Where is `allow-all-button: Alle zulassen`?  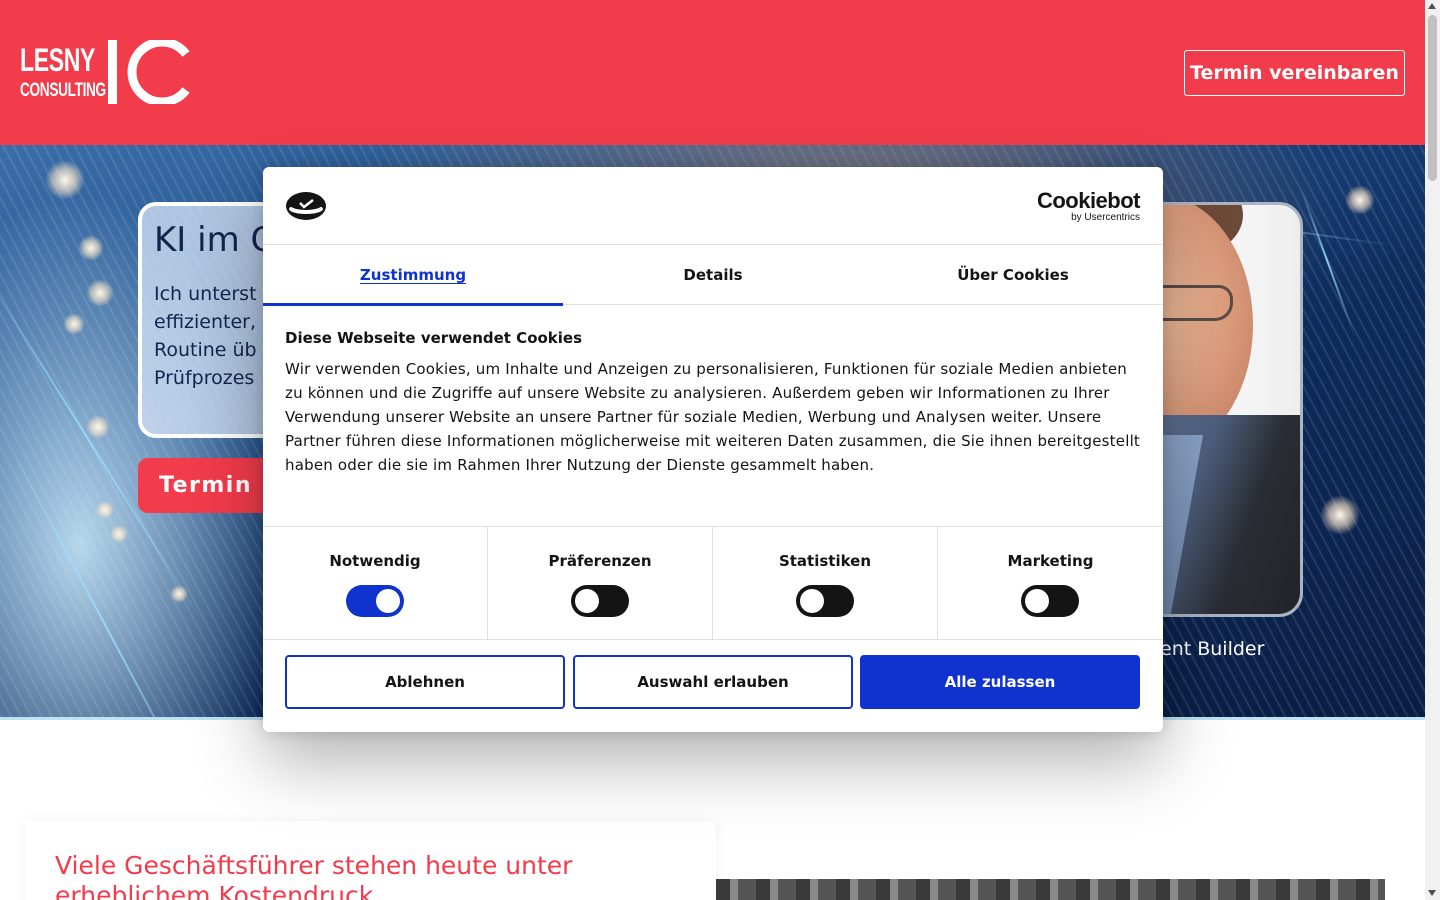 allow-all-button: Alle zulassen is located at coordinates (1000, 682).